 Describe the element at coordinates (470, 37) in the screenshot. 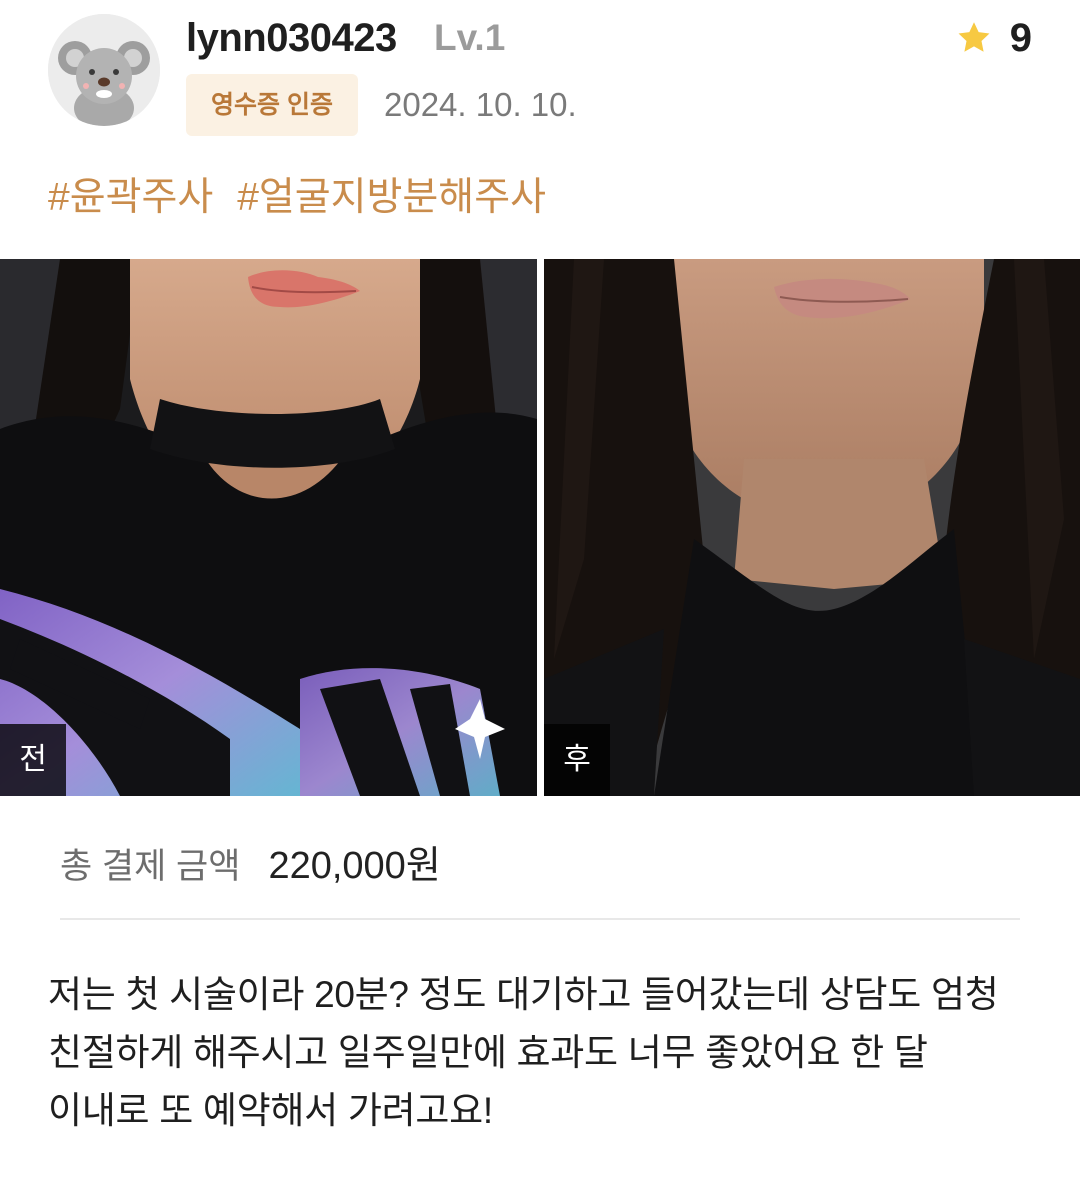

I see `author-level: Lv.1` at that location.